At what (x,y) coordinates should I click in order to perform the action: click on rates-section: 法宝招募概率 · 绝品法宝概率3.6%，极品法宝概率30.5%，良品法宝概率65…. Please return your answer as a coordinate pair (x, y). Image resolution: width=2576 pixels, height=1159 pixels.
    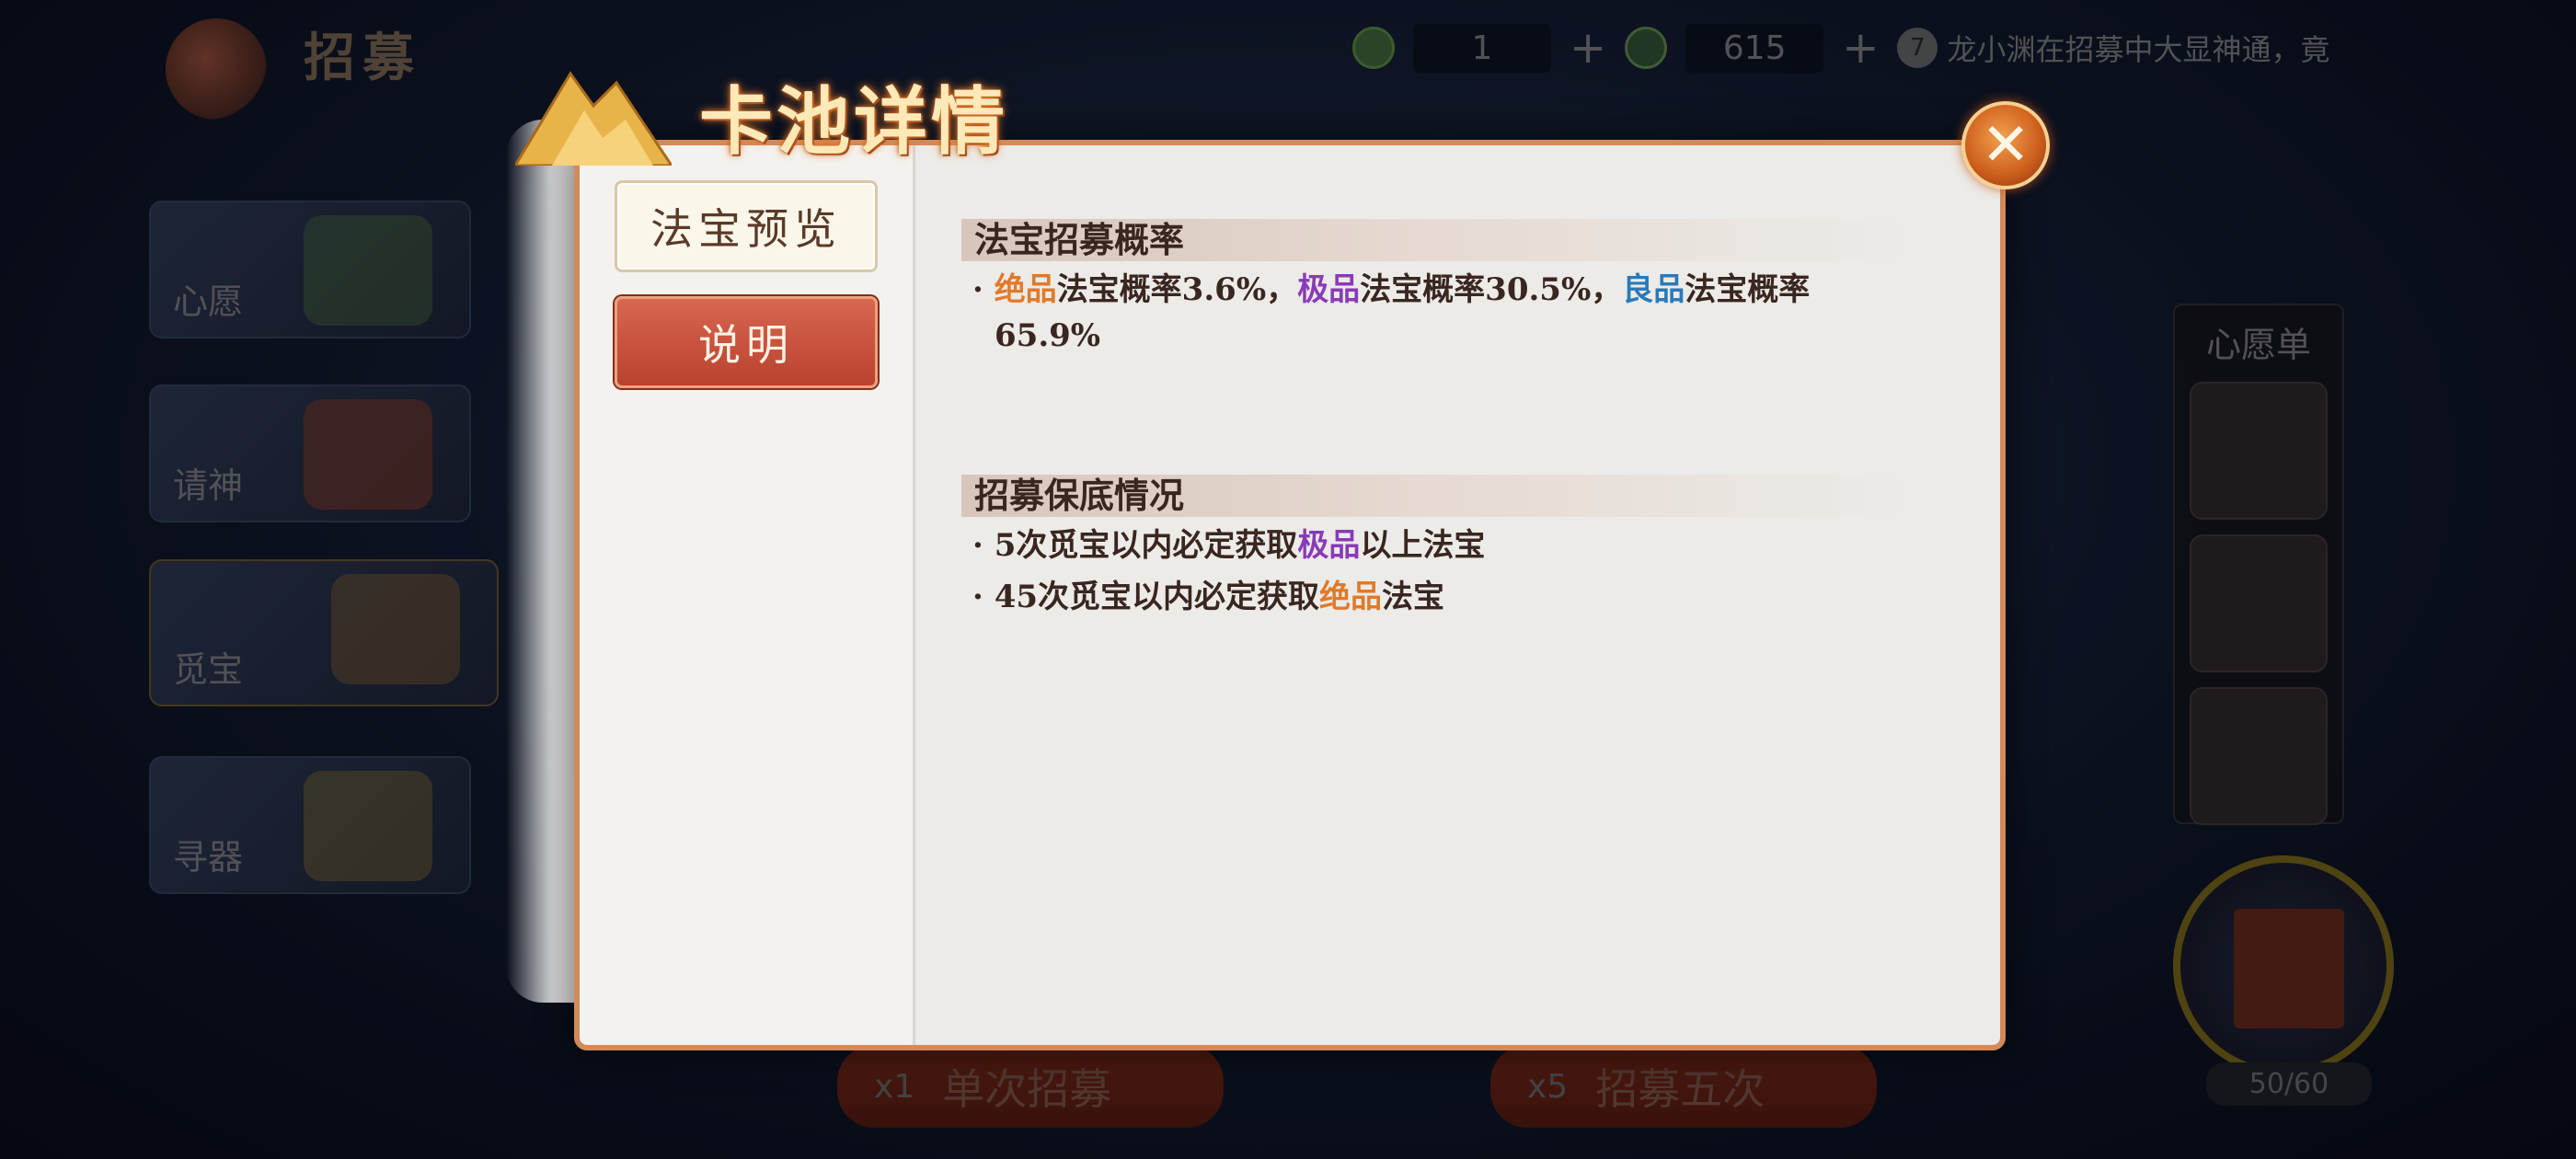
    Looking at the image, I should click on (1435, 289).